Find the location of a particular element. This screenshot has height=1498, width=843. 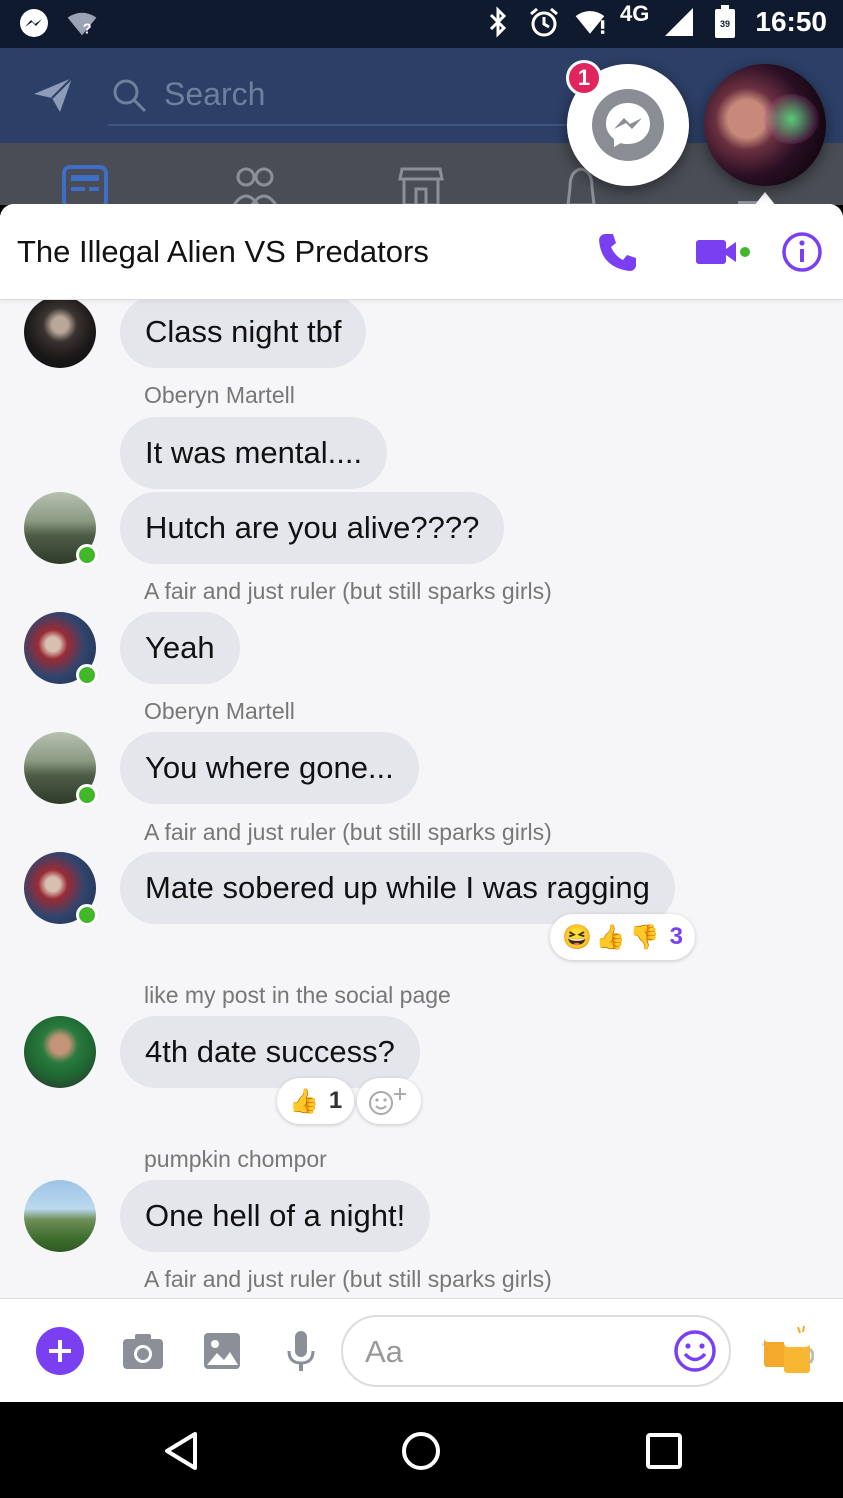

microphone-icon is located at coordinates (301, 1351).